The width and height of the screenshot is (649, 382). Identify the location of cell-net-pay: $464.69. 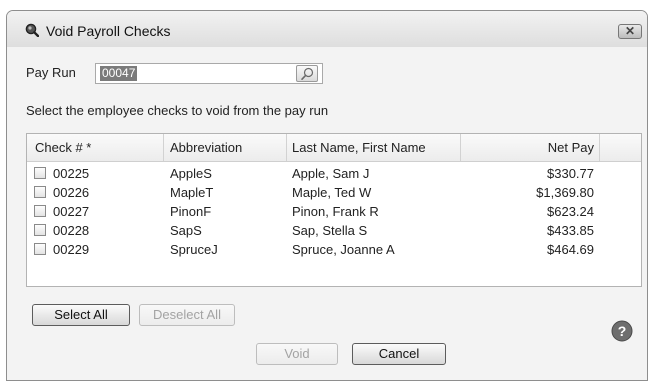
(570, 249).